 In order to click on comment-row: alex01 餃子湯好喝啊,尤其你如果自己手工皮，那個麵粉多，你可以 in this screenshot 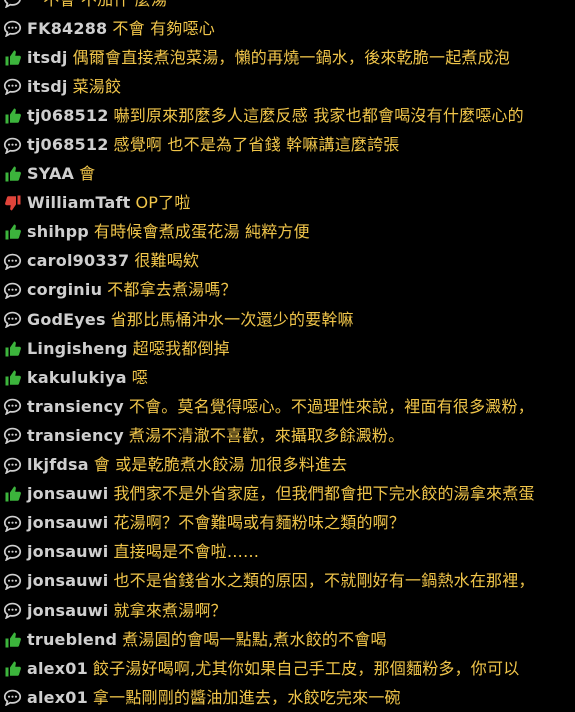, I will do `click(287, 668)`.